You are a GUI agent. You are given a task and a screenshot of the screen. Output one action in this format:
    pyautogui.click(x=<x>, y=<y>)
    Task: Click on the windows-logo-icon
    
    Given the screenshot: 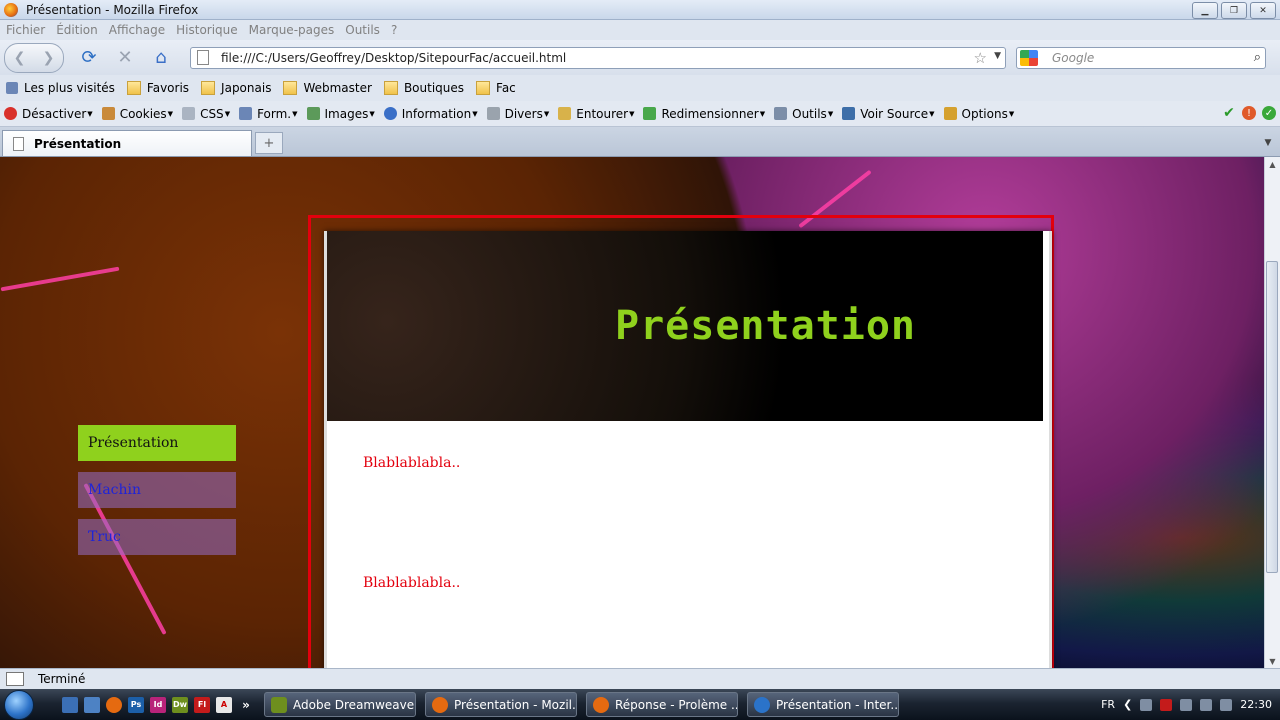 What is the action you would take?
    pyautogui.click(x=19, y=704)
    